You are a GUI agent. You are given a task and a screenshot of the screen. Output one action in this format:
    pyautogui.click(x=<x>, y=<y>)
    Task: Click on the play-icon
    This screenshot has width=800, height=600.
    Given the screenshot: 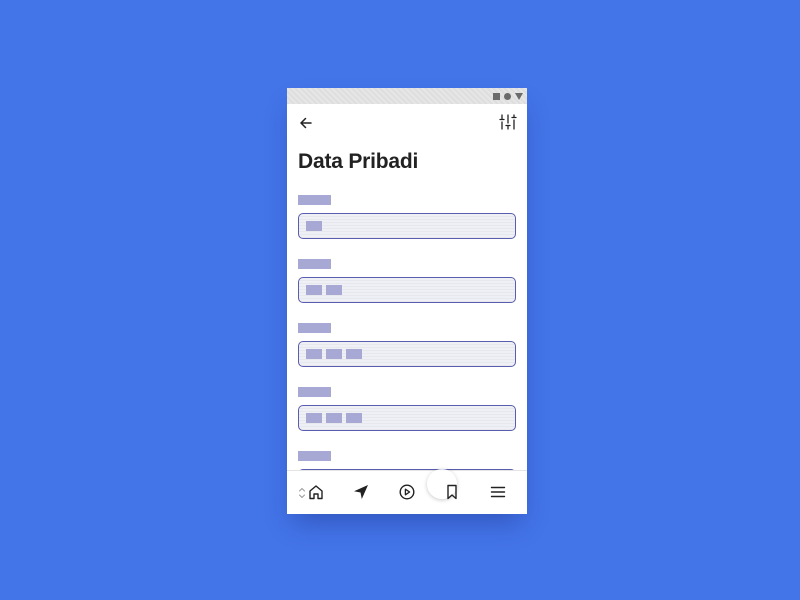 What is the action you would take?
    pyautogui.click(x=407, y=492)
    